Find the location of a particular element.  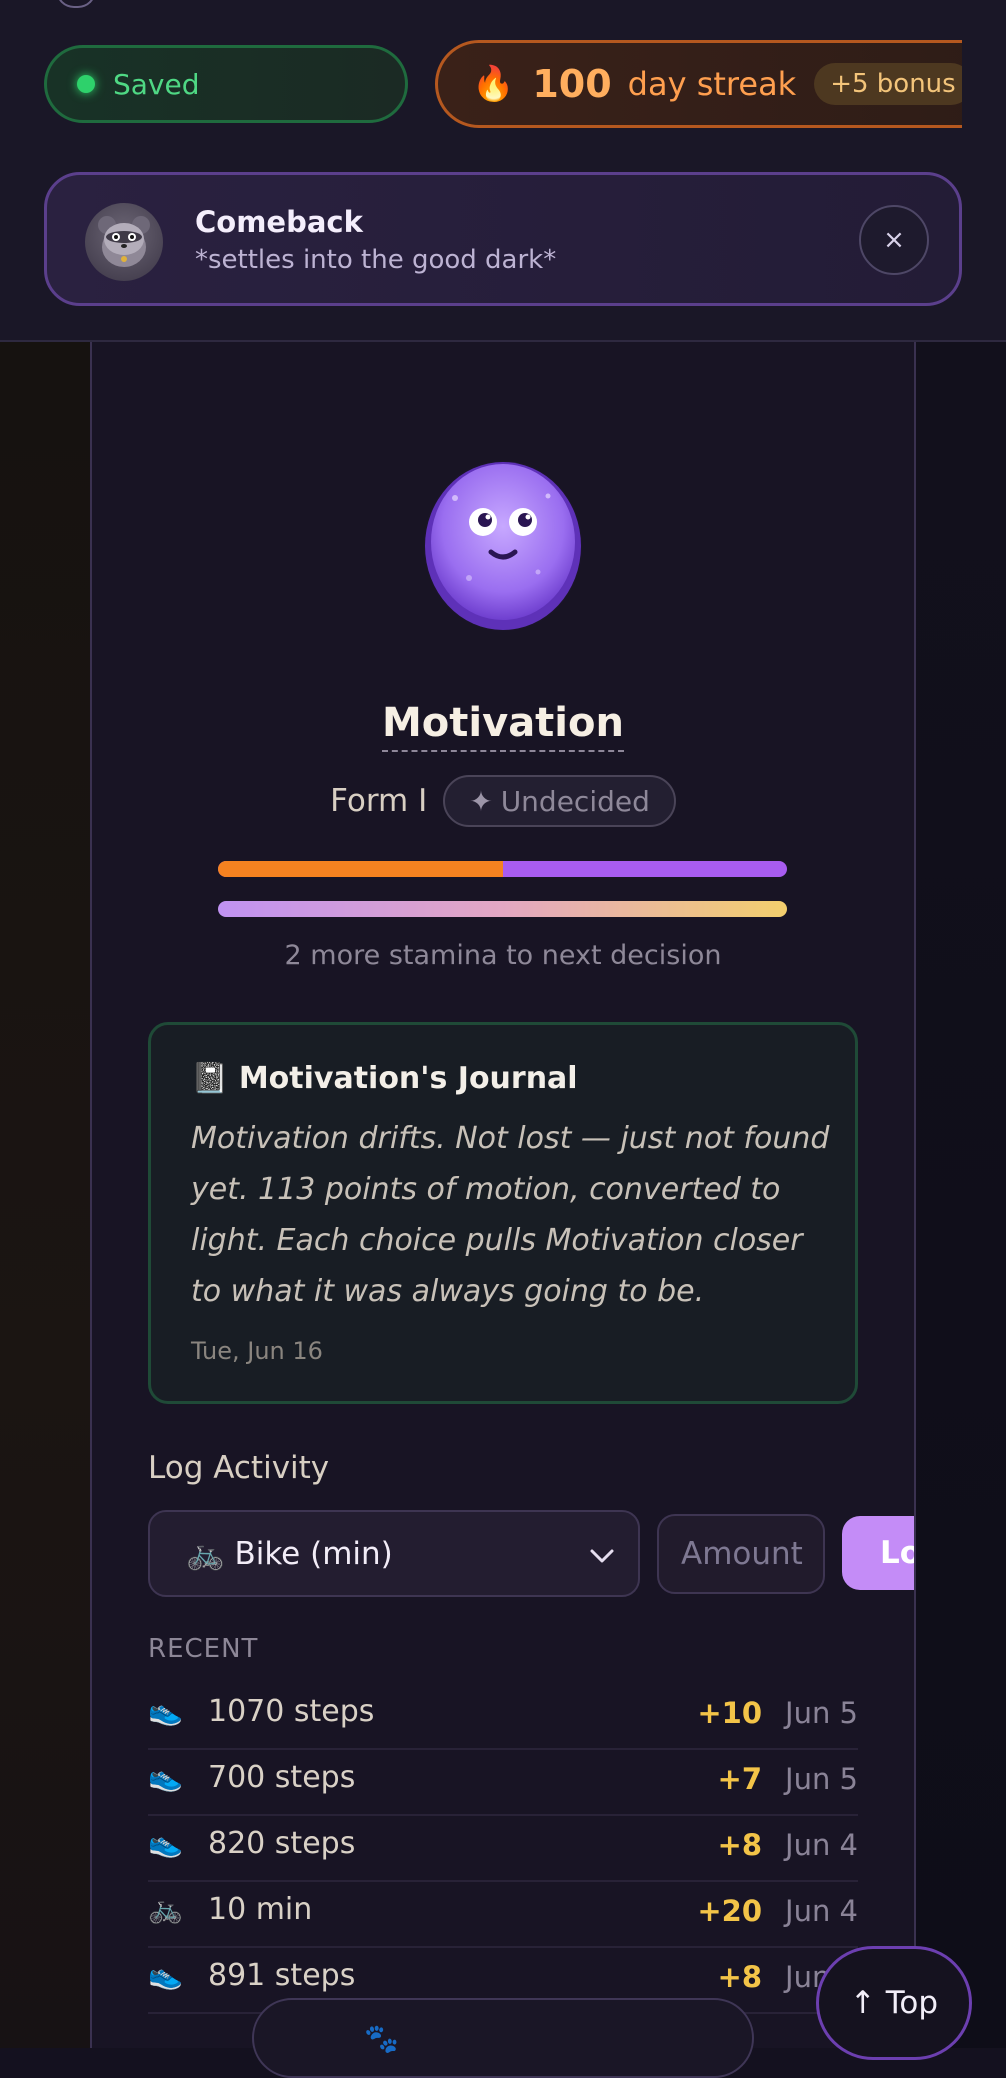

streak-badge: 🔥 100 day streak +5 bonus is located at coordinates (698, 84).